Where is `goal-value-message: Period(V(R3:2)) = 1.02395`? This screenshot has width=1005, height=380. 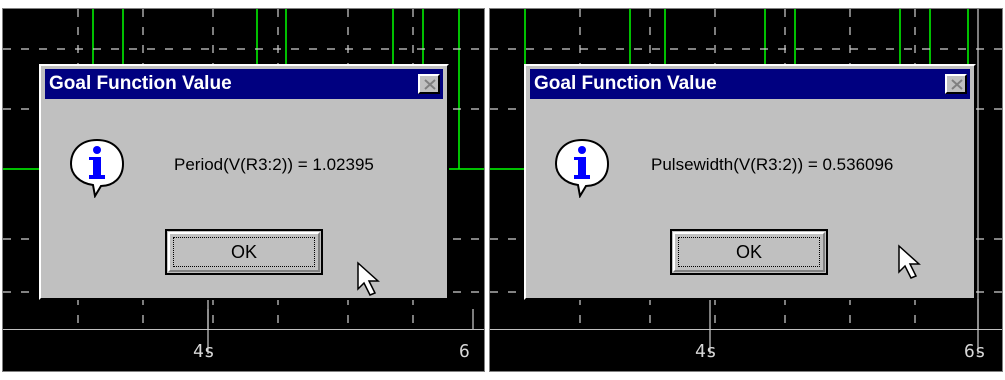
goal-value-message: Period(V(R3:2)) = 1.02395 is located at coordinates (274, 164).